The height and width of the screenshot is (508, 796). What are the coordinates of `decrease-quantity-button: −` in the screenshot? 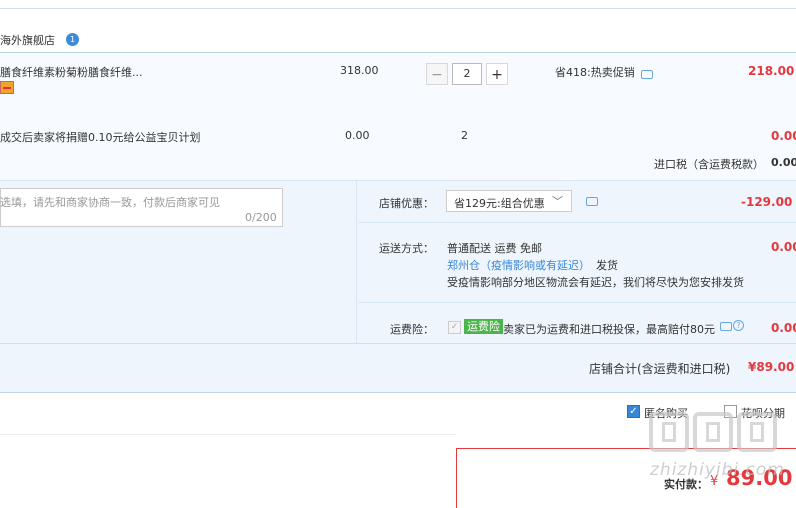 It's located at (437, 74).